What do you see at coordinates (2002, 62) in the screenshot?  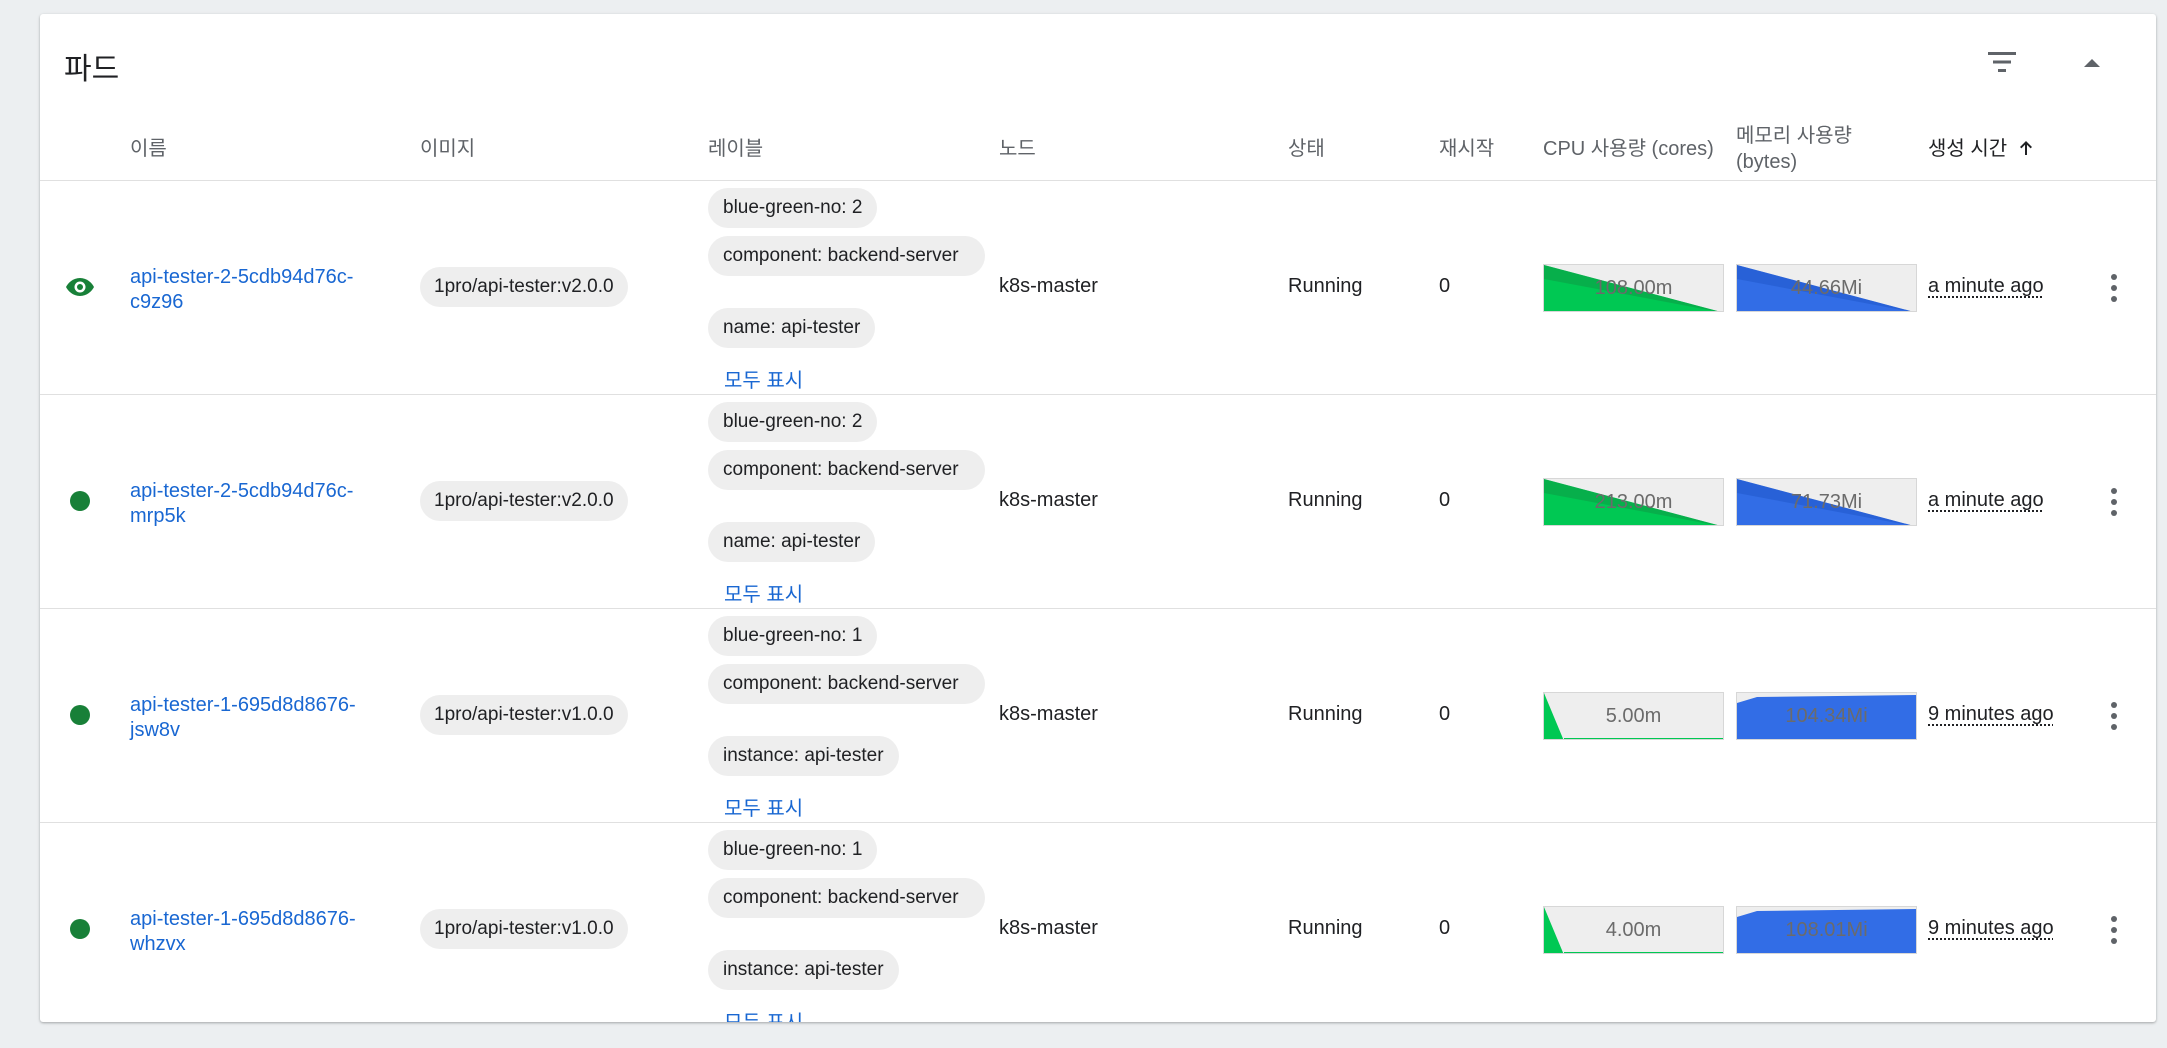 I see `filter-button` at bounding box center [2002, 62].